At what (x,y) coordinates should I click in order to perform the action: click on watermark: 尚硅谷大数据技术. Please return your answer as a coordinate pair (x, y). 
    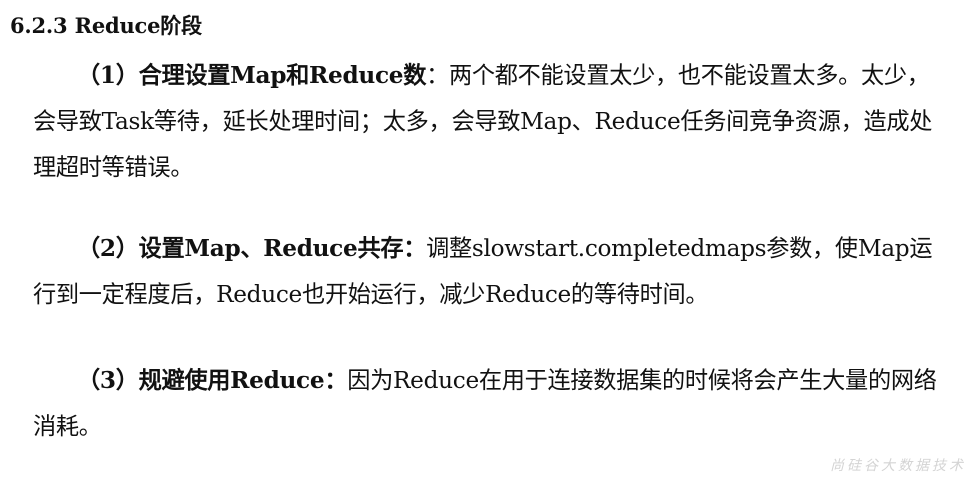
    Looking at the image, I should click on (898, 466).